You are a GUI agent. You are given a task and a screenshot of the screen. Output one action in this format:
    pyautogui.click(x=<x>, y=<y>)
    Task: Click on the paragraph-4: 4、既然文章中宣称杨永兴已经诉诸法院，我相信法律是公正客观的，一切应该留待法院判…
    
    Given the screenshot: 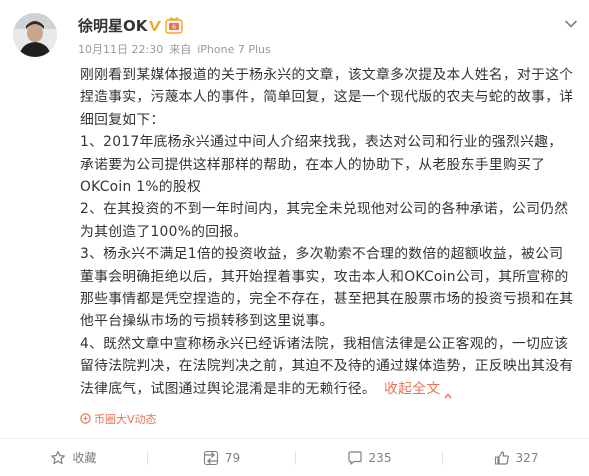 What is the action you would take?
    pyautogui.click(x=328, y=366)
    